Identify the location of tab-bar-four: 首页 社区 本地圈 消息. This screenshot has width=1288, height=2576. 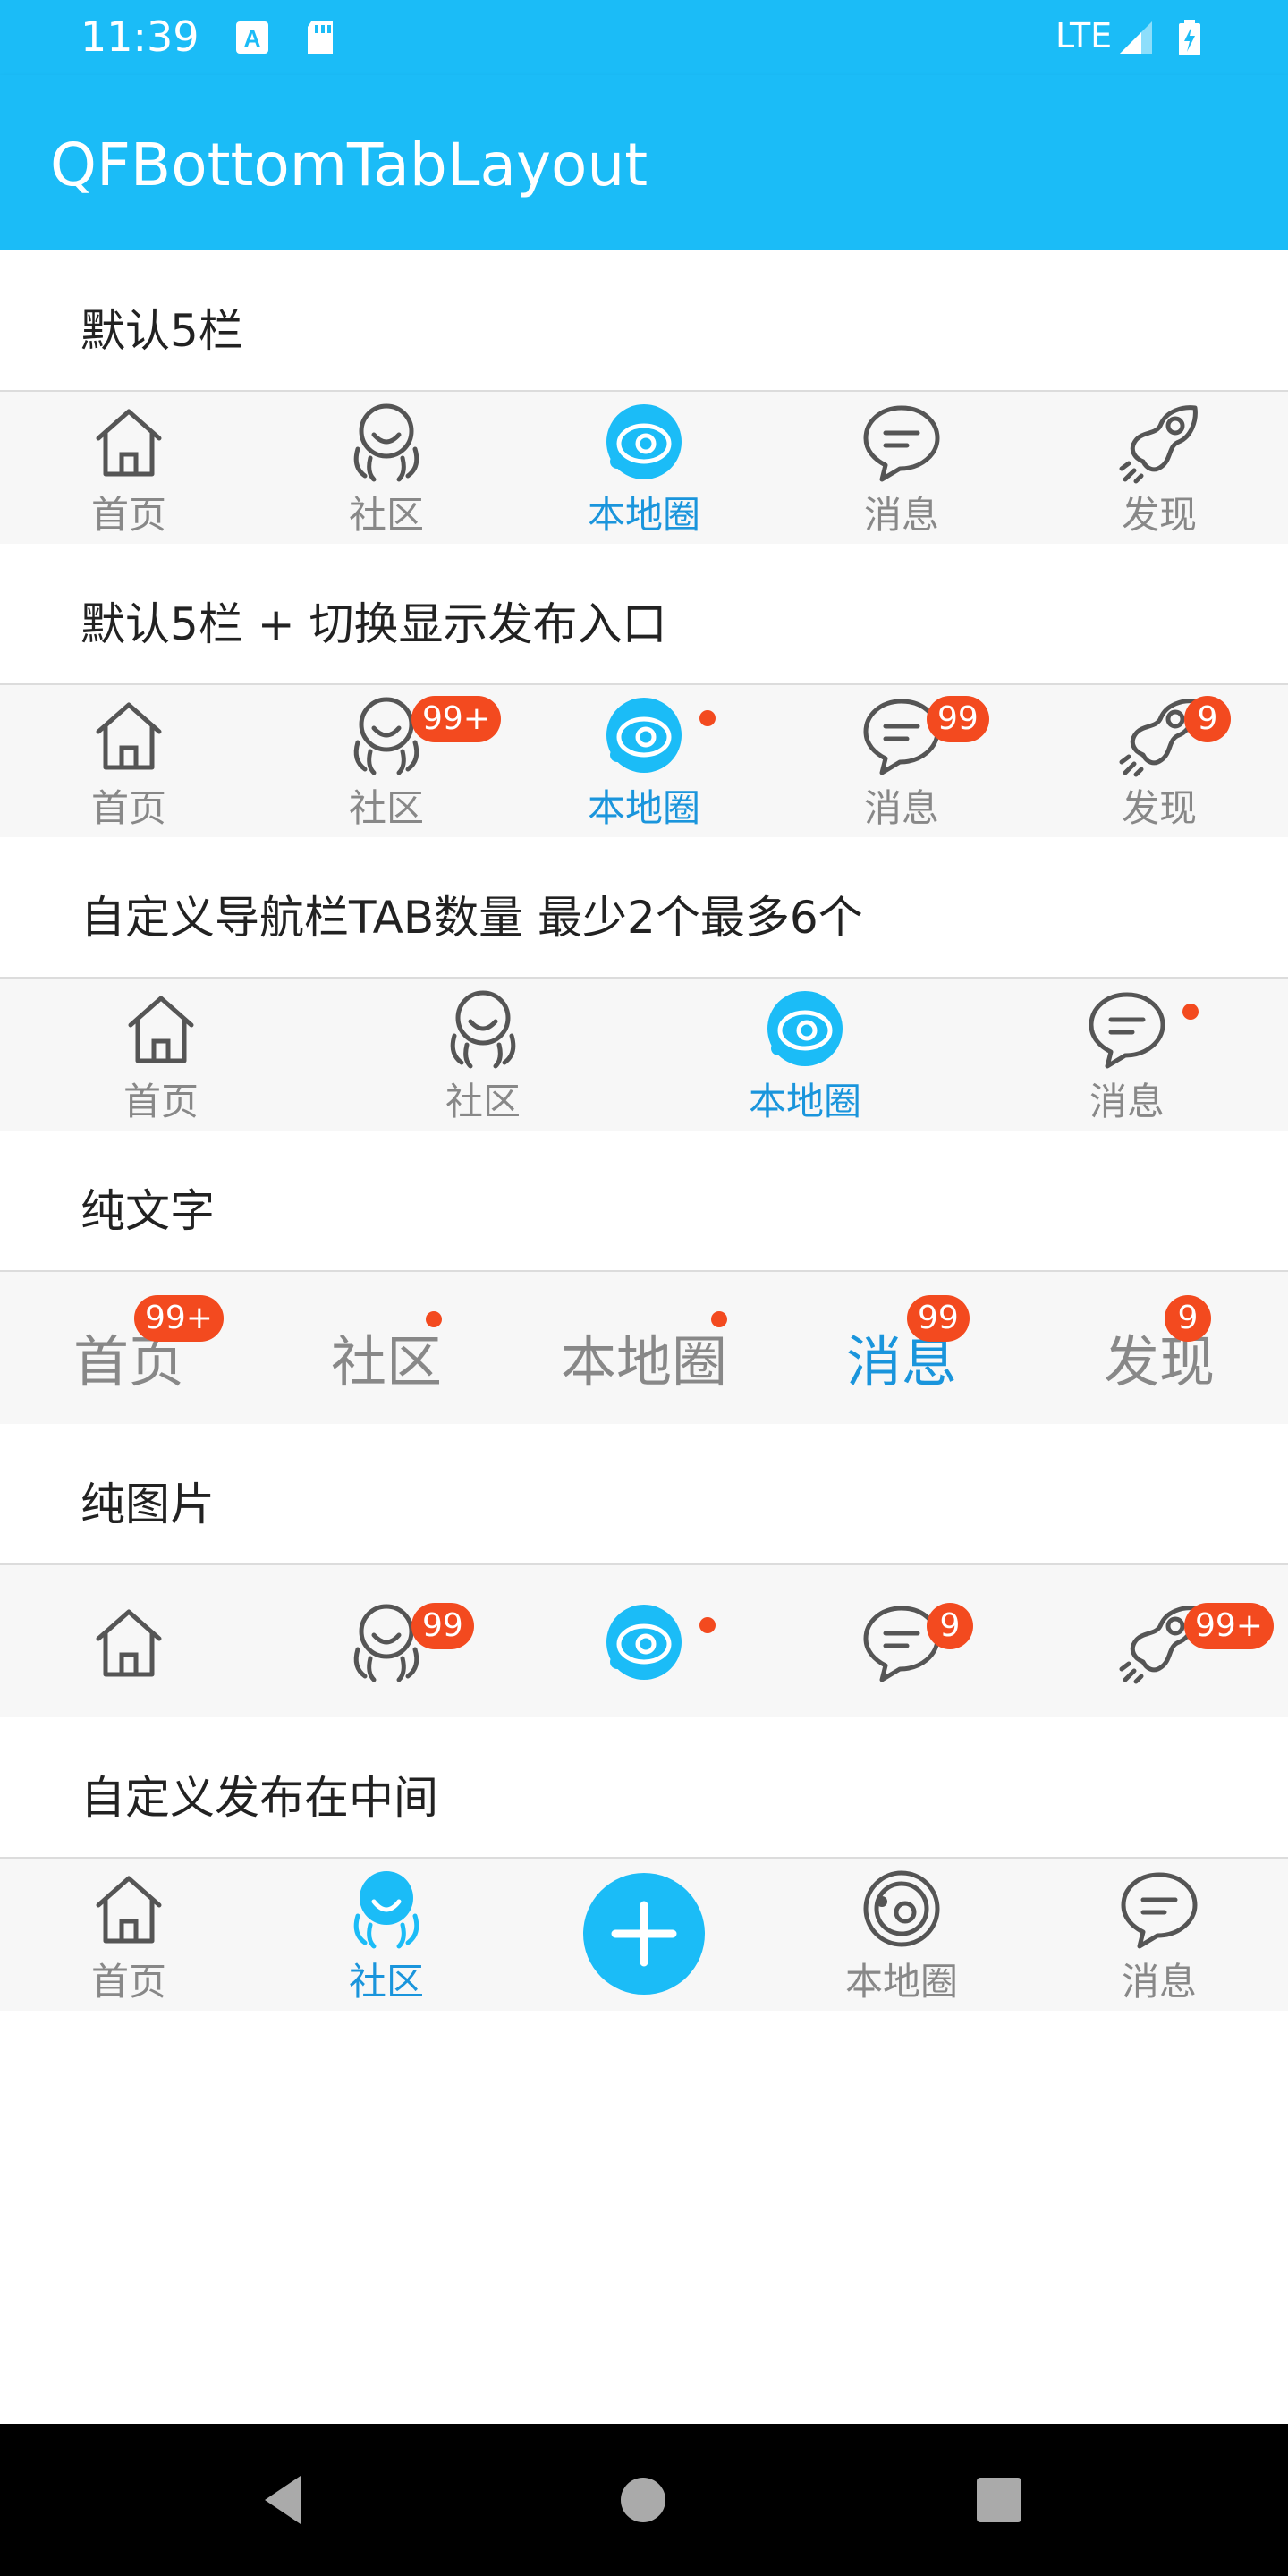
(644, 1054).